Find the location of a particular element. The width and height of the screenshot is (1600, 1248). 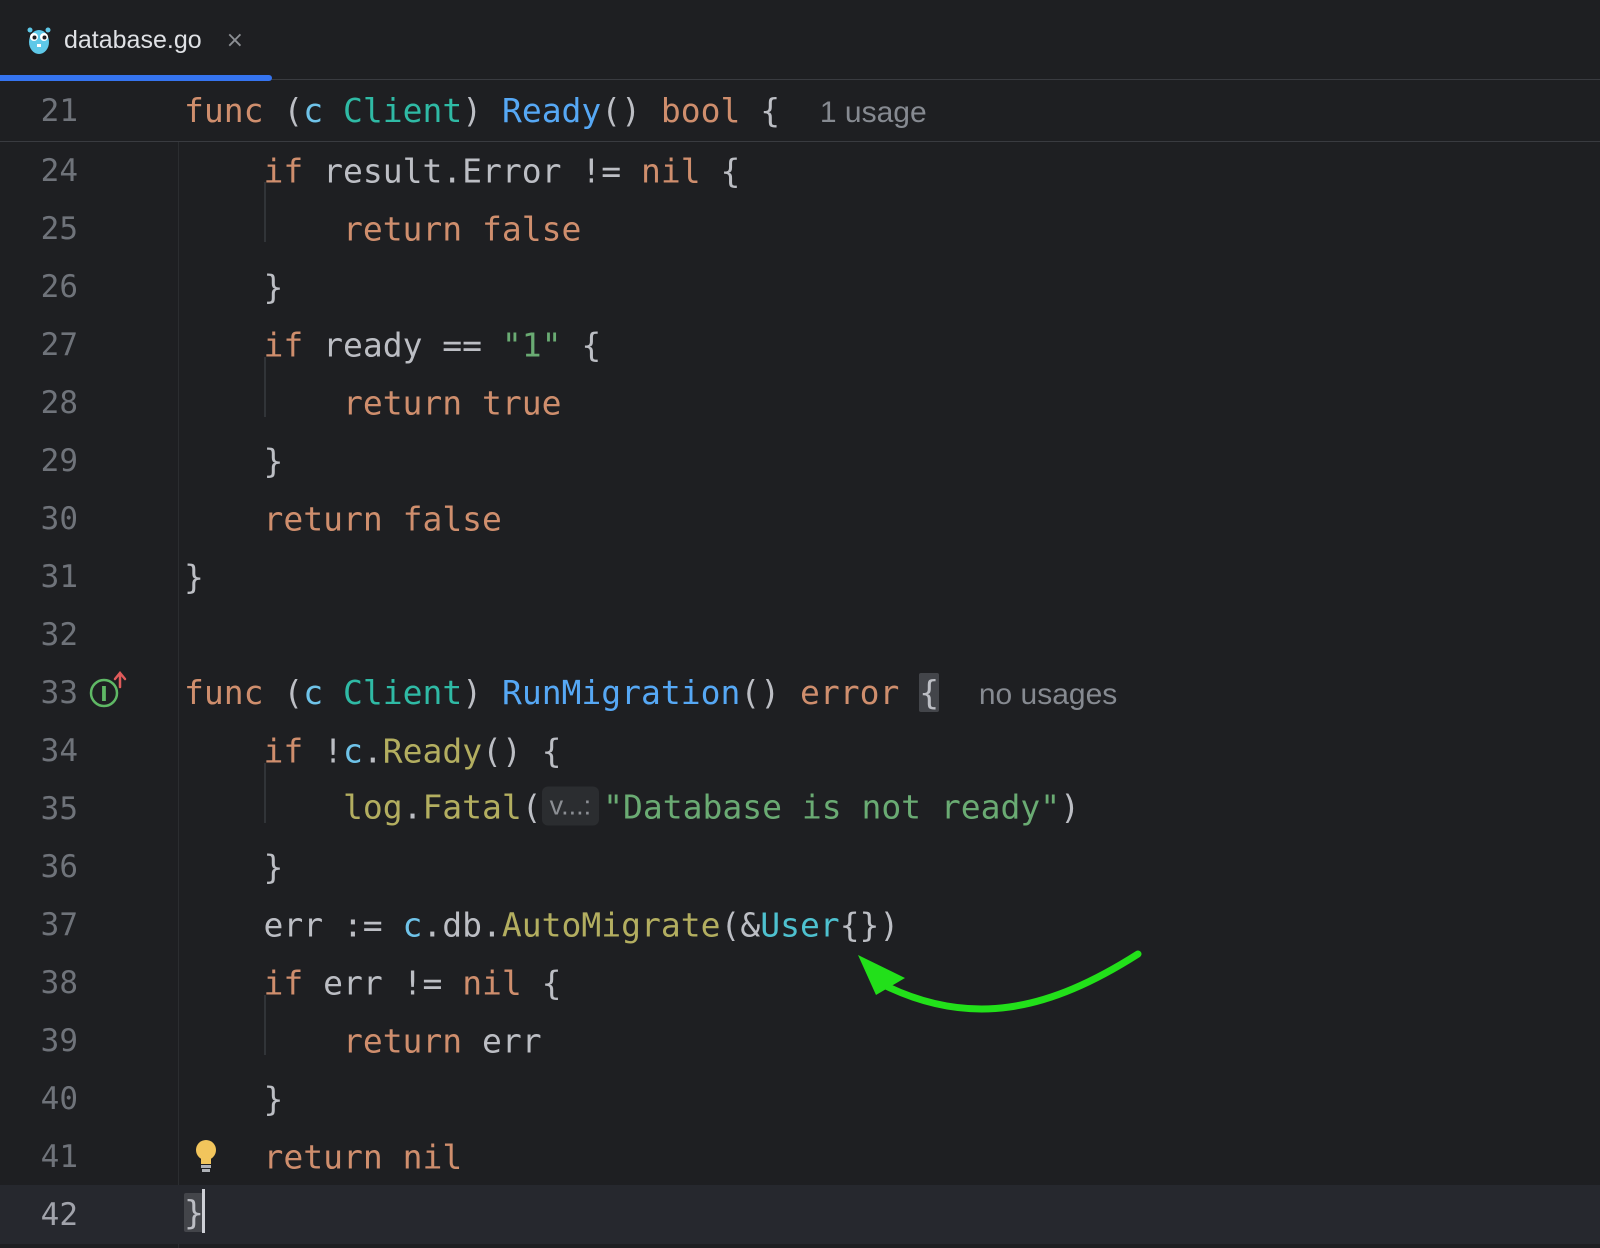

line-number: 36 is located at coordinates (39, 867).